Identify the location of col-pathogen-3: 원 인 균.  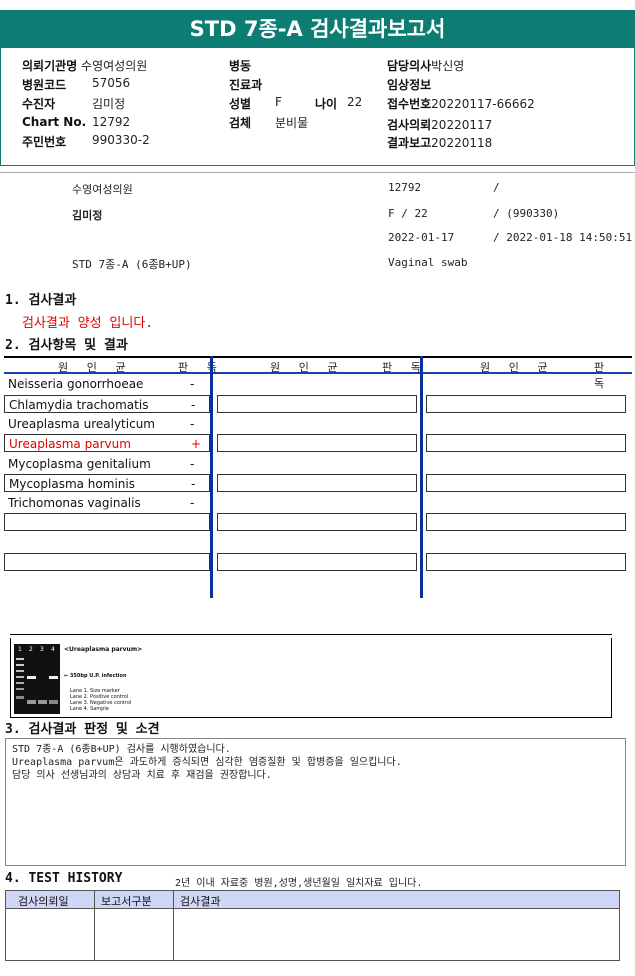
(517, 367).